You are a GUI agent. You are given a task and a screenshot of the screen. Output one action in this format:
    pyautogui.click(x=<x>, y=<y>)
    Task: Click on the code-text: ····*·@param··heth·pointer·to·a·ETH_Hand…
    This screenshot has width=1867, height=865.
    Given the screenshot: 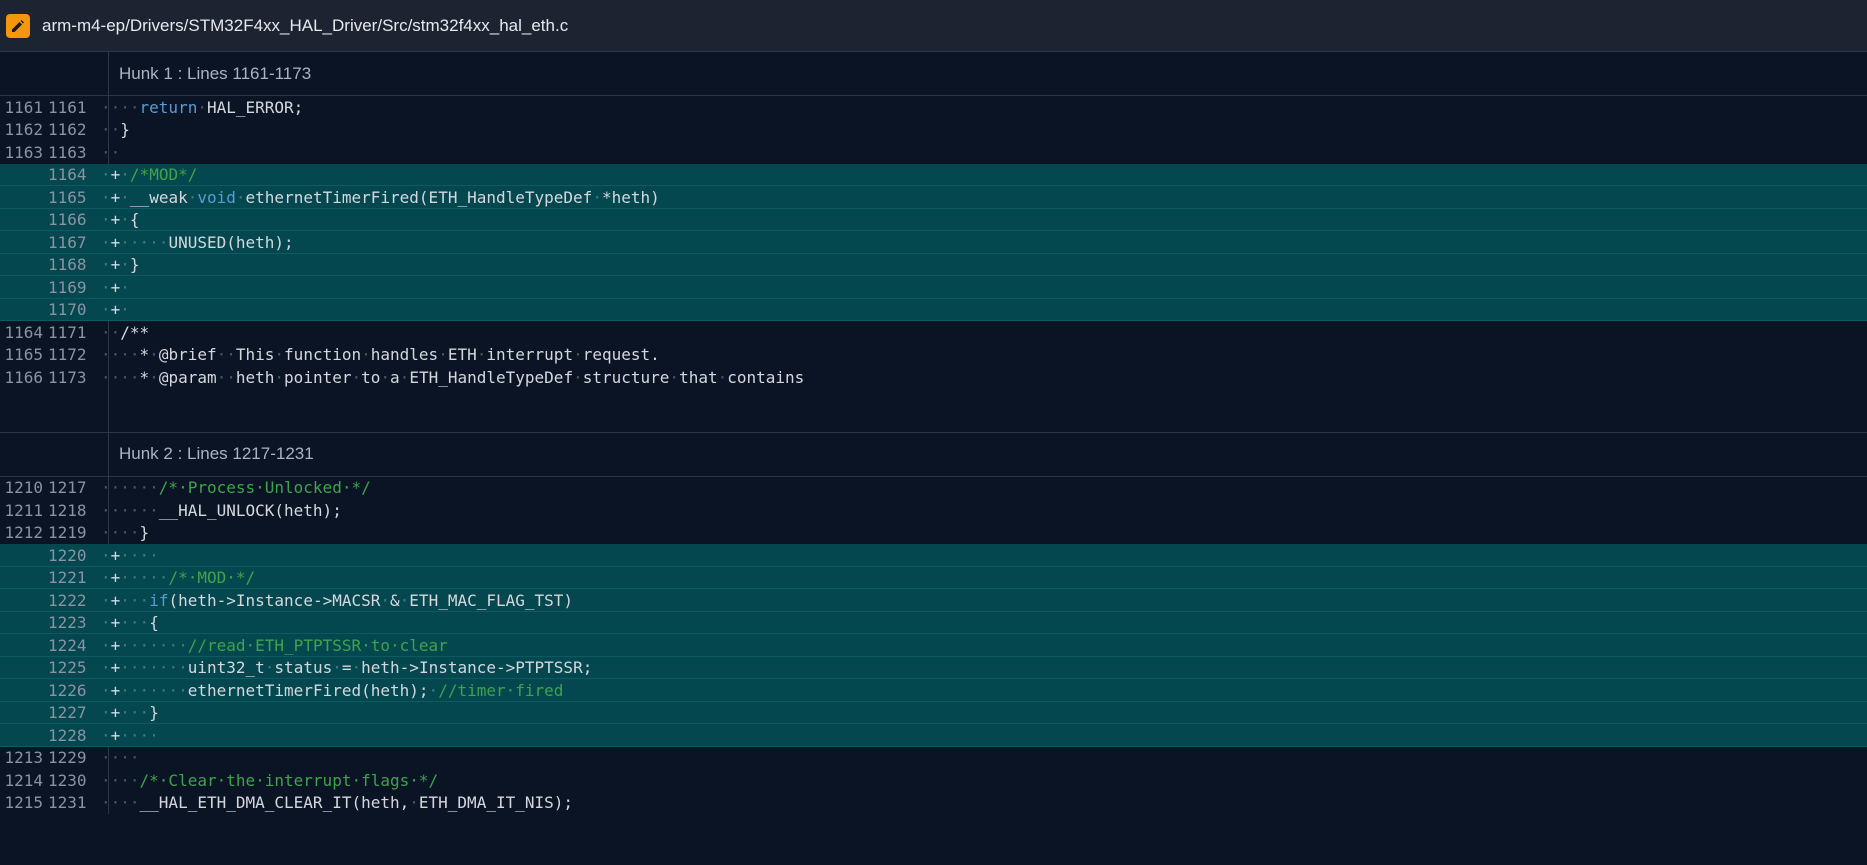 What is the action you would take?
    pyautogui.click(x=453, y=377)
    